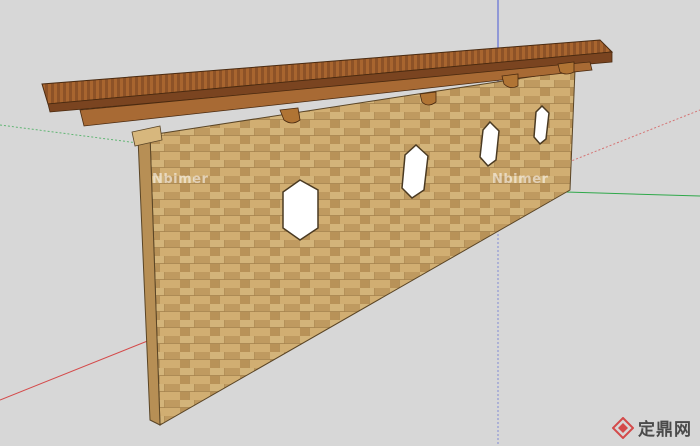  What do you see at coordinates (665, 430) in the screenshot?
I see `logo-text: 定鼎网` at bounding box center [665, 430].